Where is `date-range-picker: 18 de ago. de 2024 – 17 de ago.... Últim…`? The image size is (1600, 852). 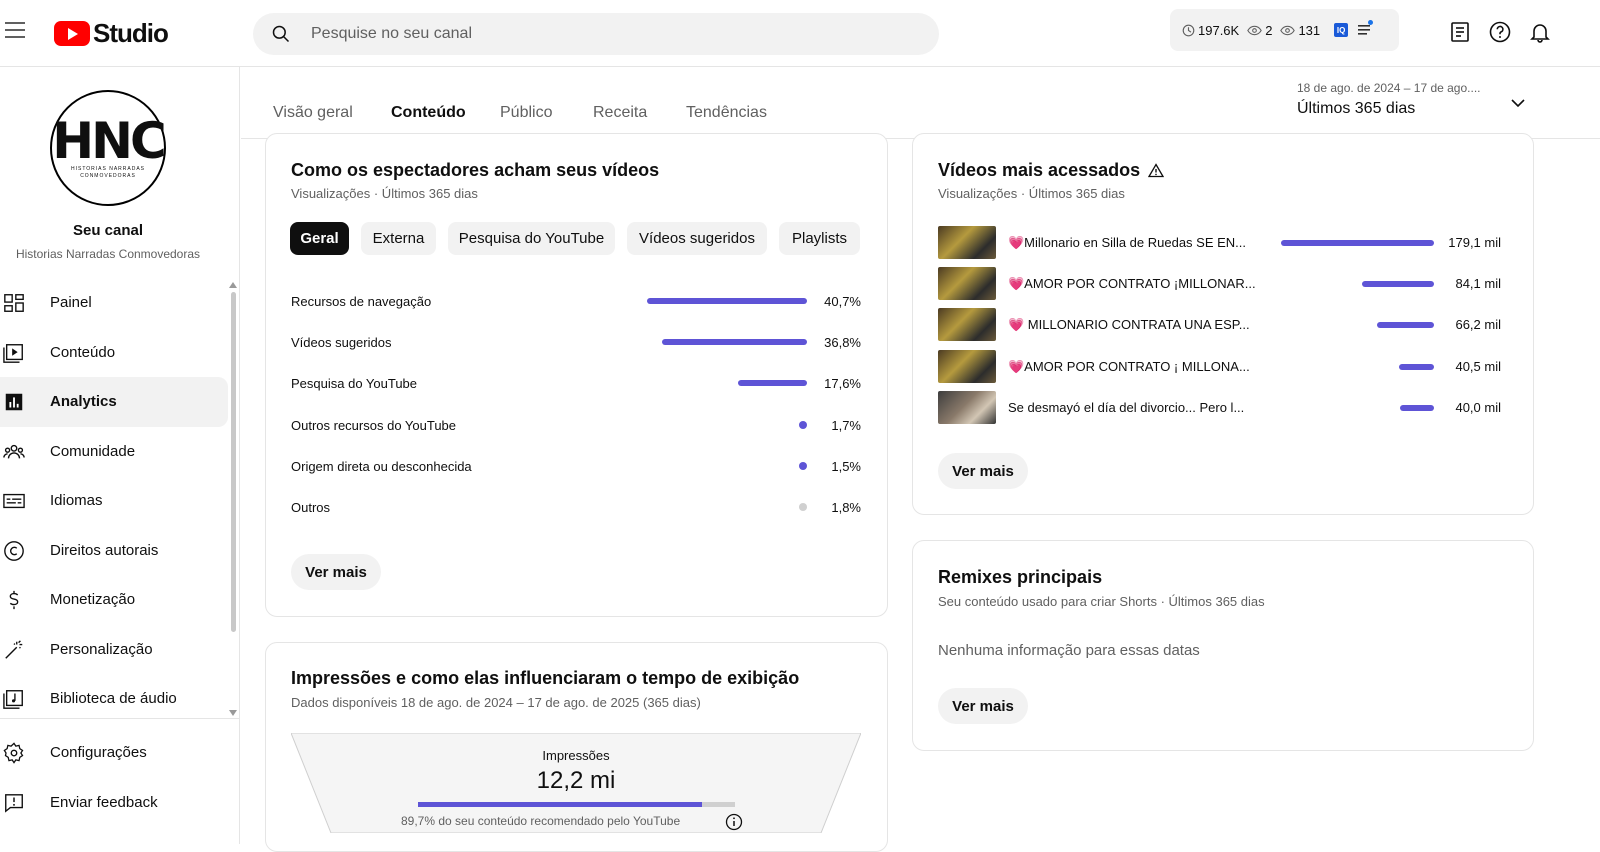
date-range-picker: 18 de ago. de 2024 – 17 de ago.... Últim… is located at coordinates (1389, 99).